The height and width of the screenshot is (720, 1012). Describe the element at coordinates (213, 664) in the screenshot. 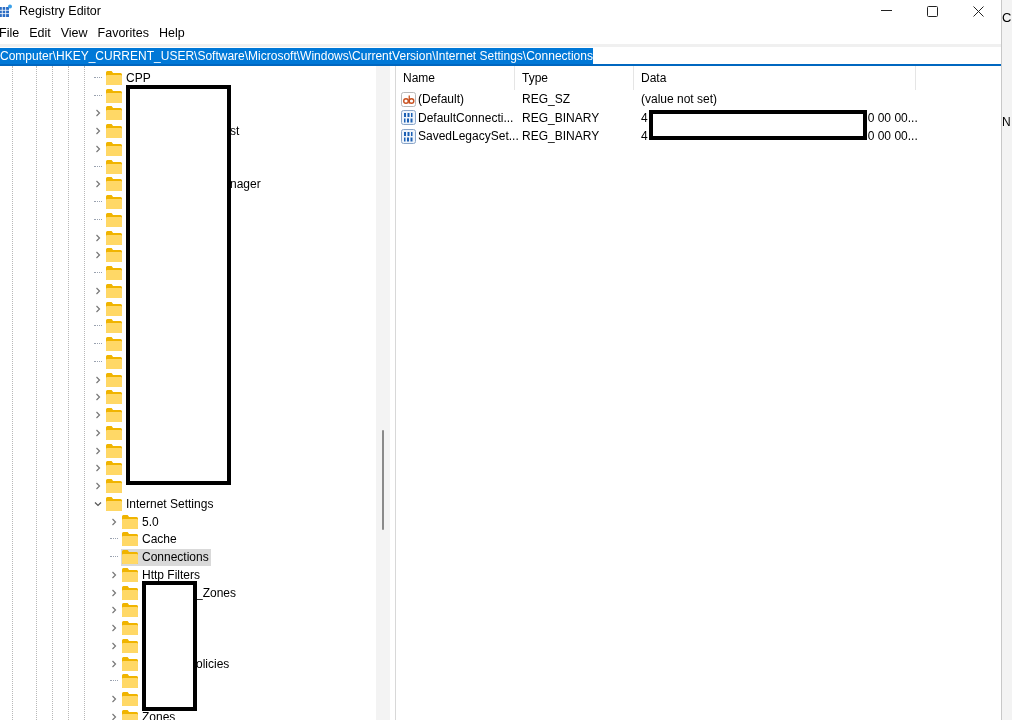

I see `tree-item-label: olicies` at that location.